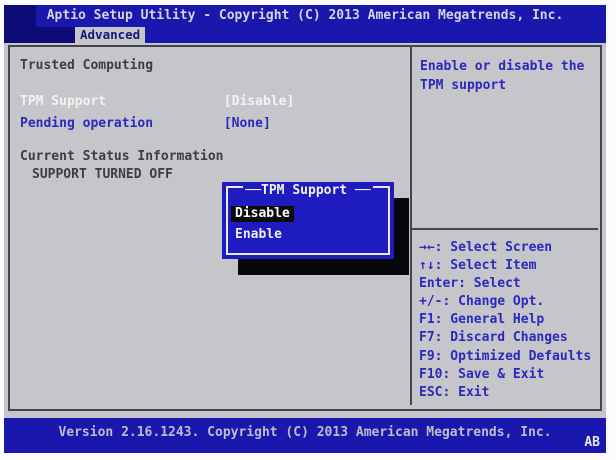 Image resolution: width=616 pixels, height=460 pixels. What do you see at coordinates (87, 65) in the screenshot?
I see `section-title: Trusted Computing` at bounding box center [87, 65].